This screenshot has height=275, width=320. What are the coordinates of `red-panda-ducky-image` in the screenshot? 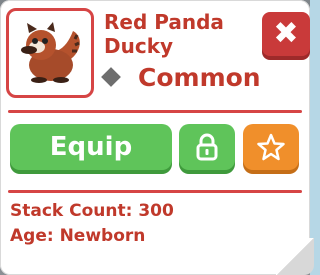 It's located at (50, 52).